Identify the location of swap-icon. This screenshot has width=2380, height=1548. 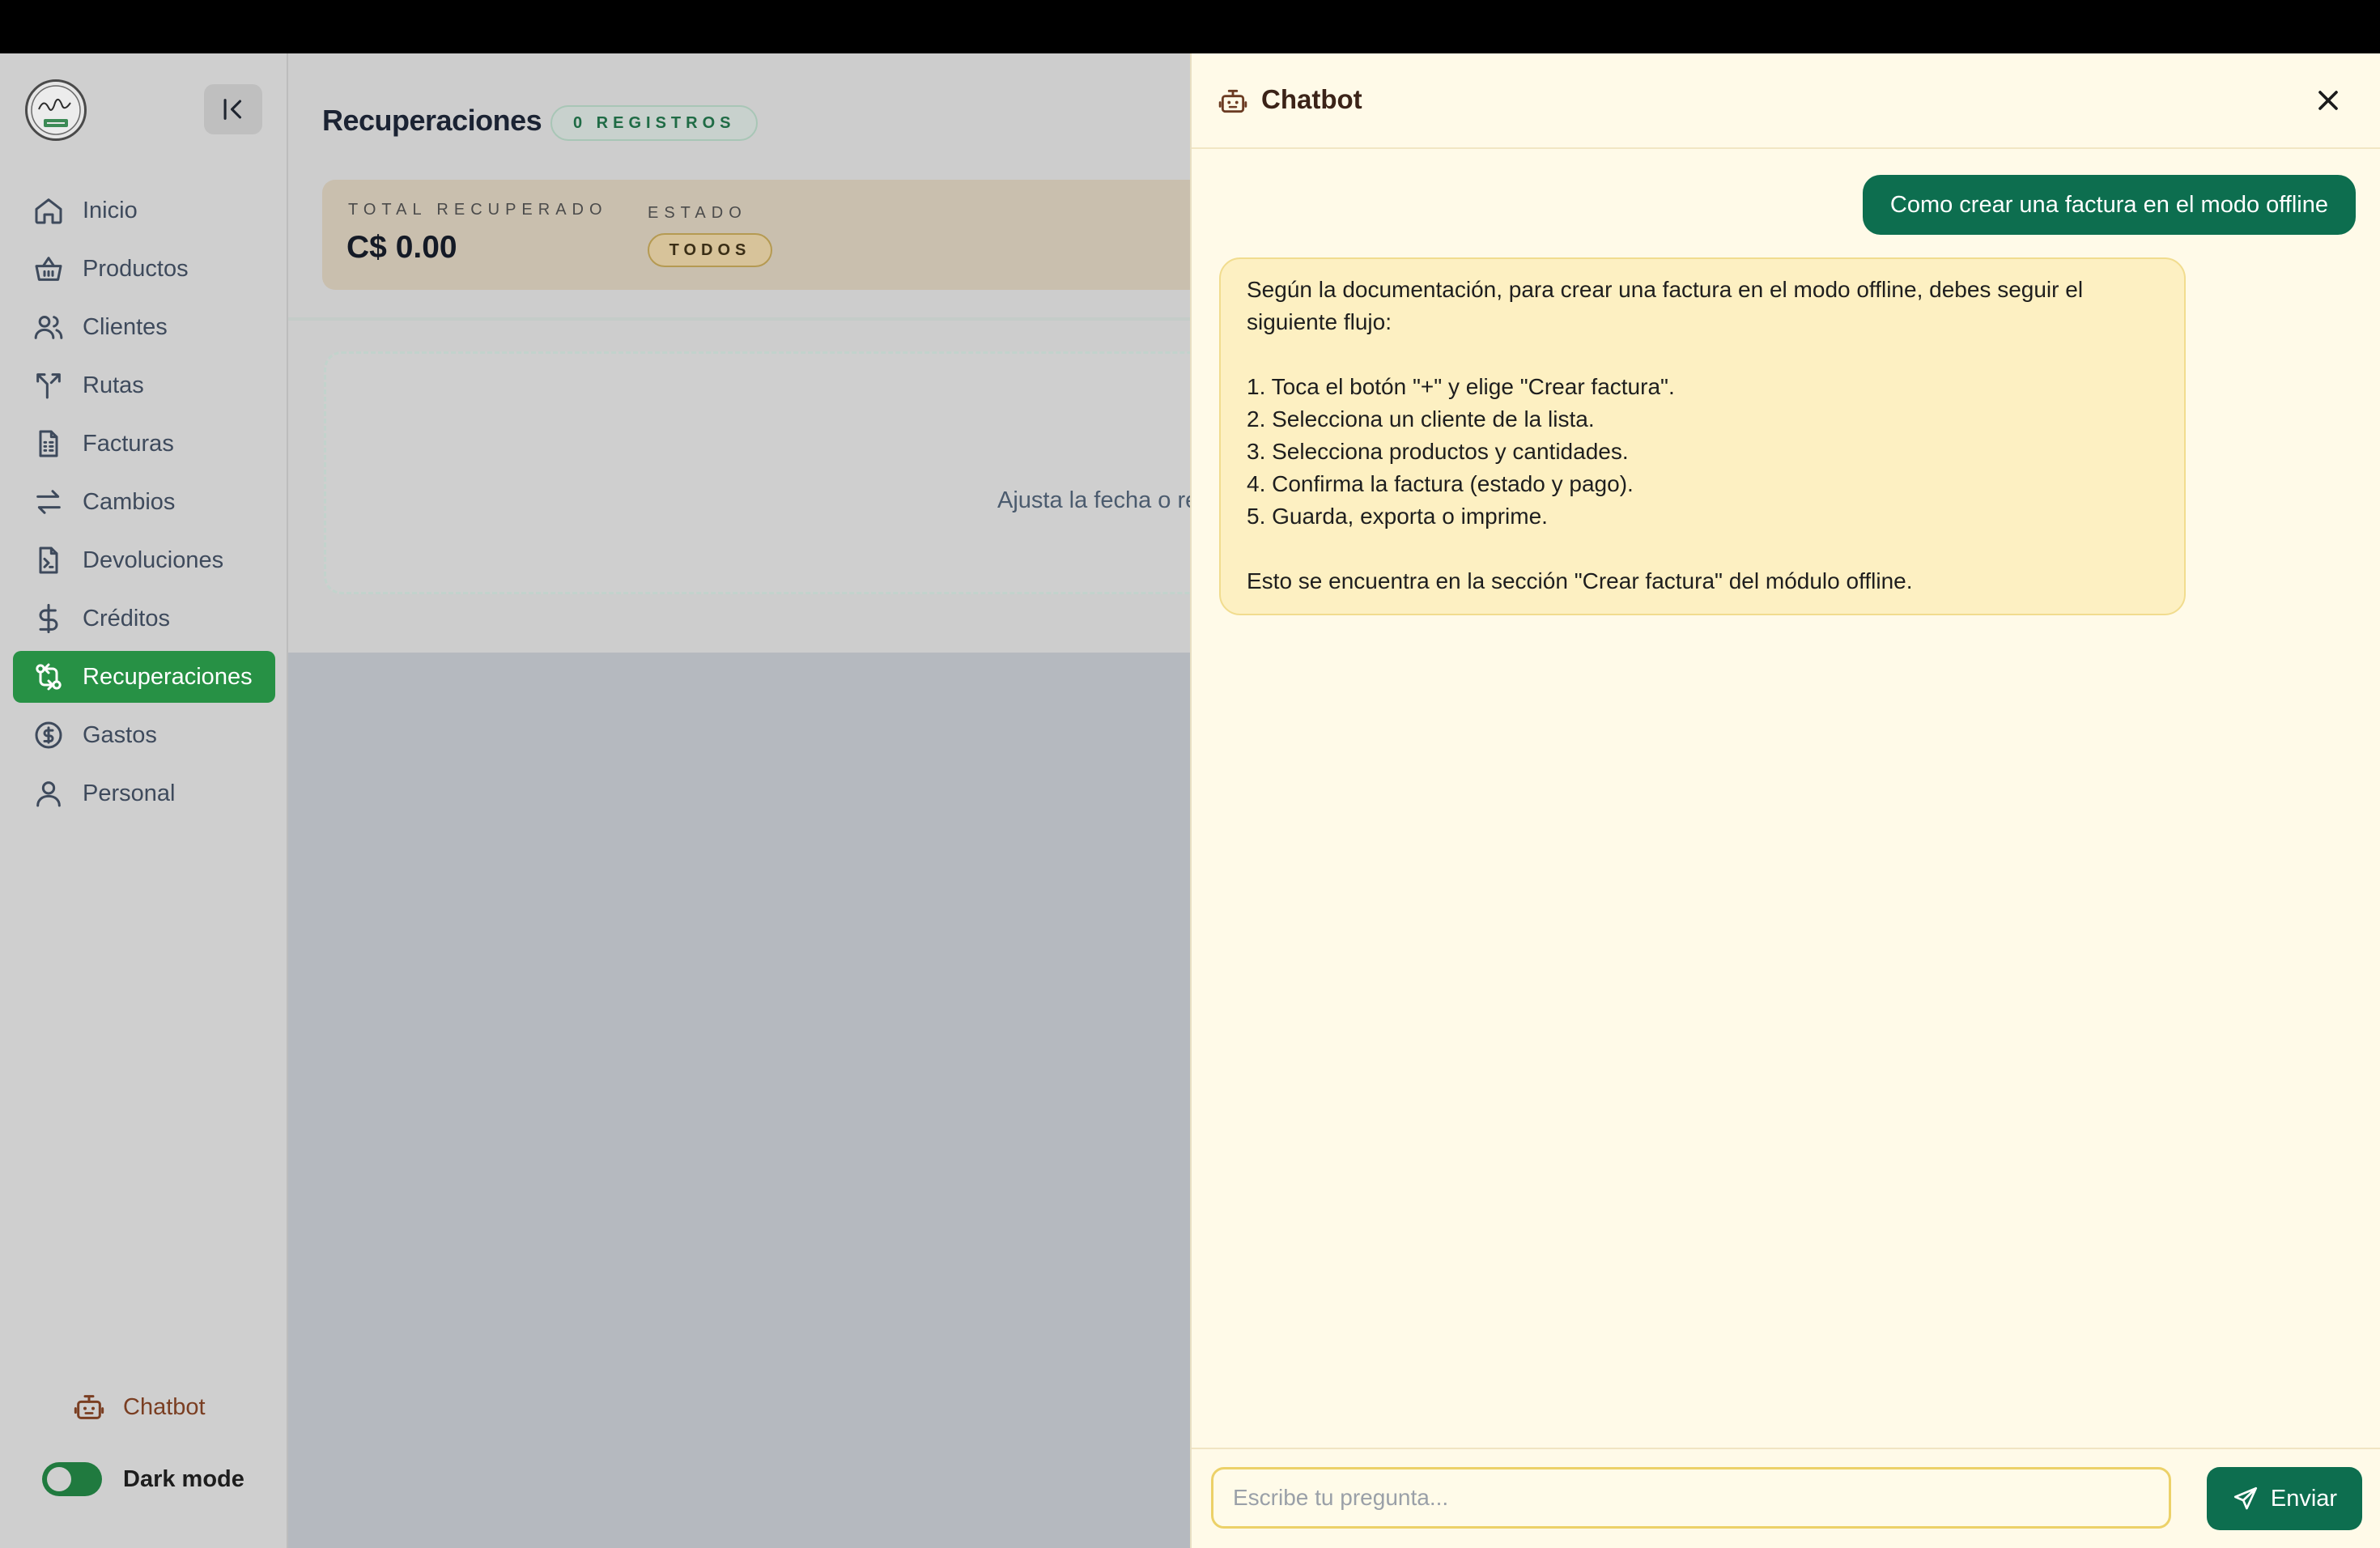
(48, 502).